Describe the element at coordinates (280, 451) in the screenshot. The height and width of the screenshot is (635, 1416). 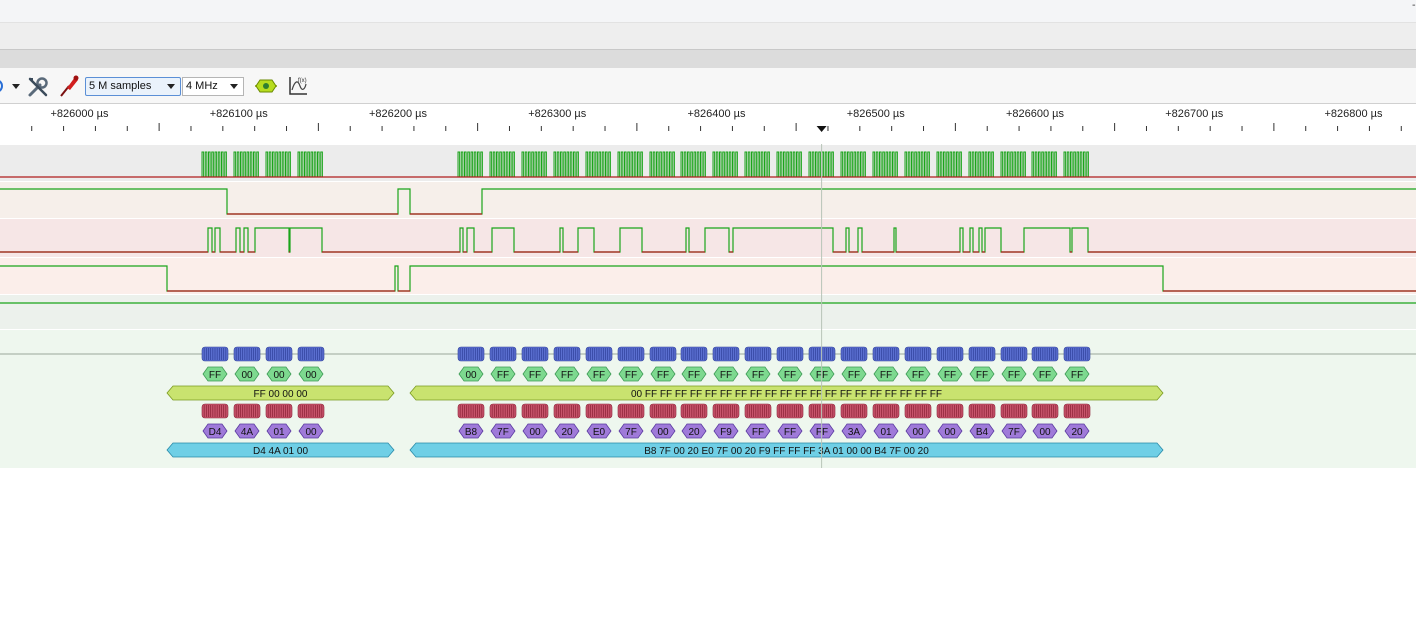
I see `miso-packet: D4 4A 01 00` at that location.